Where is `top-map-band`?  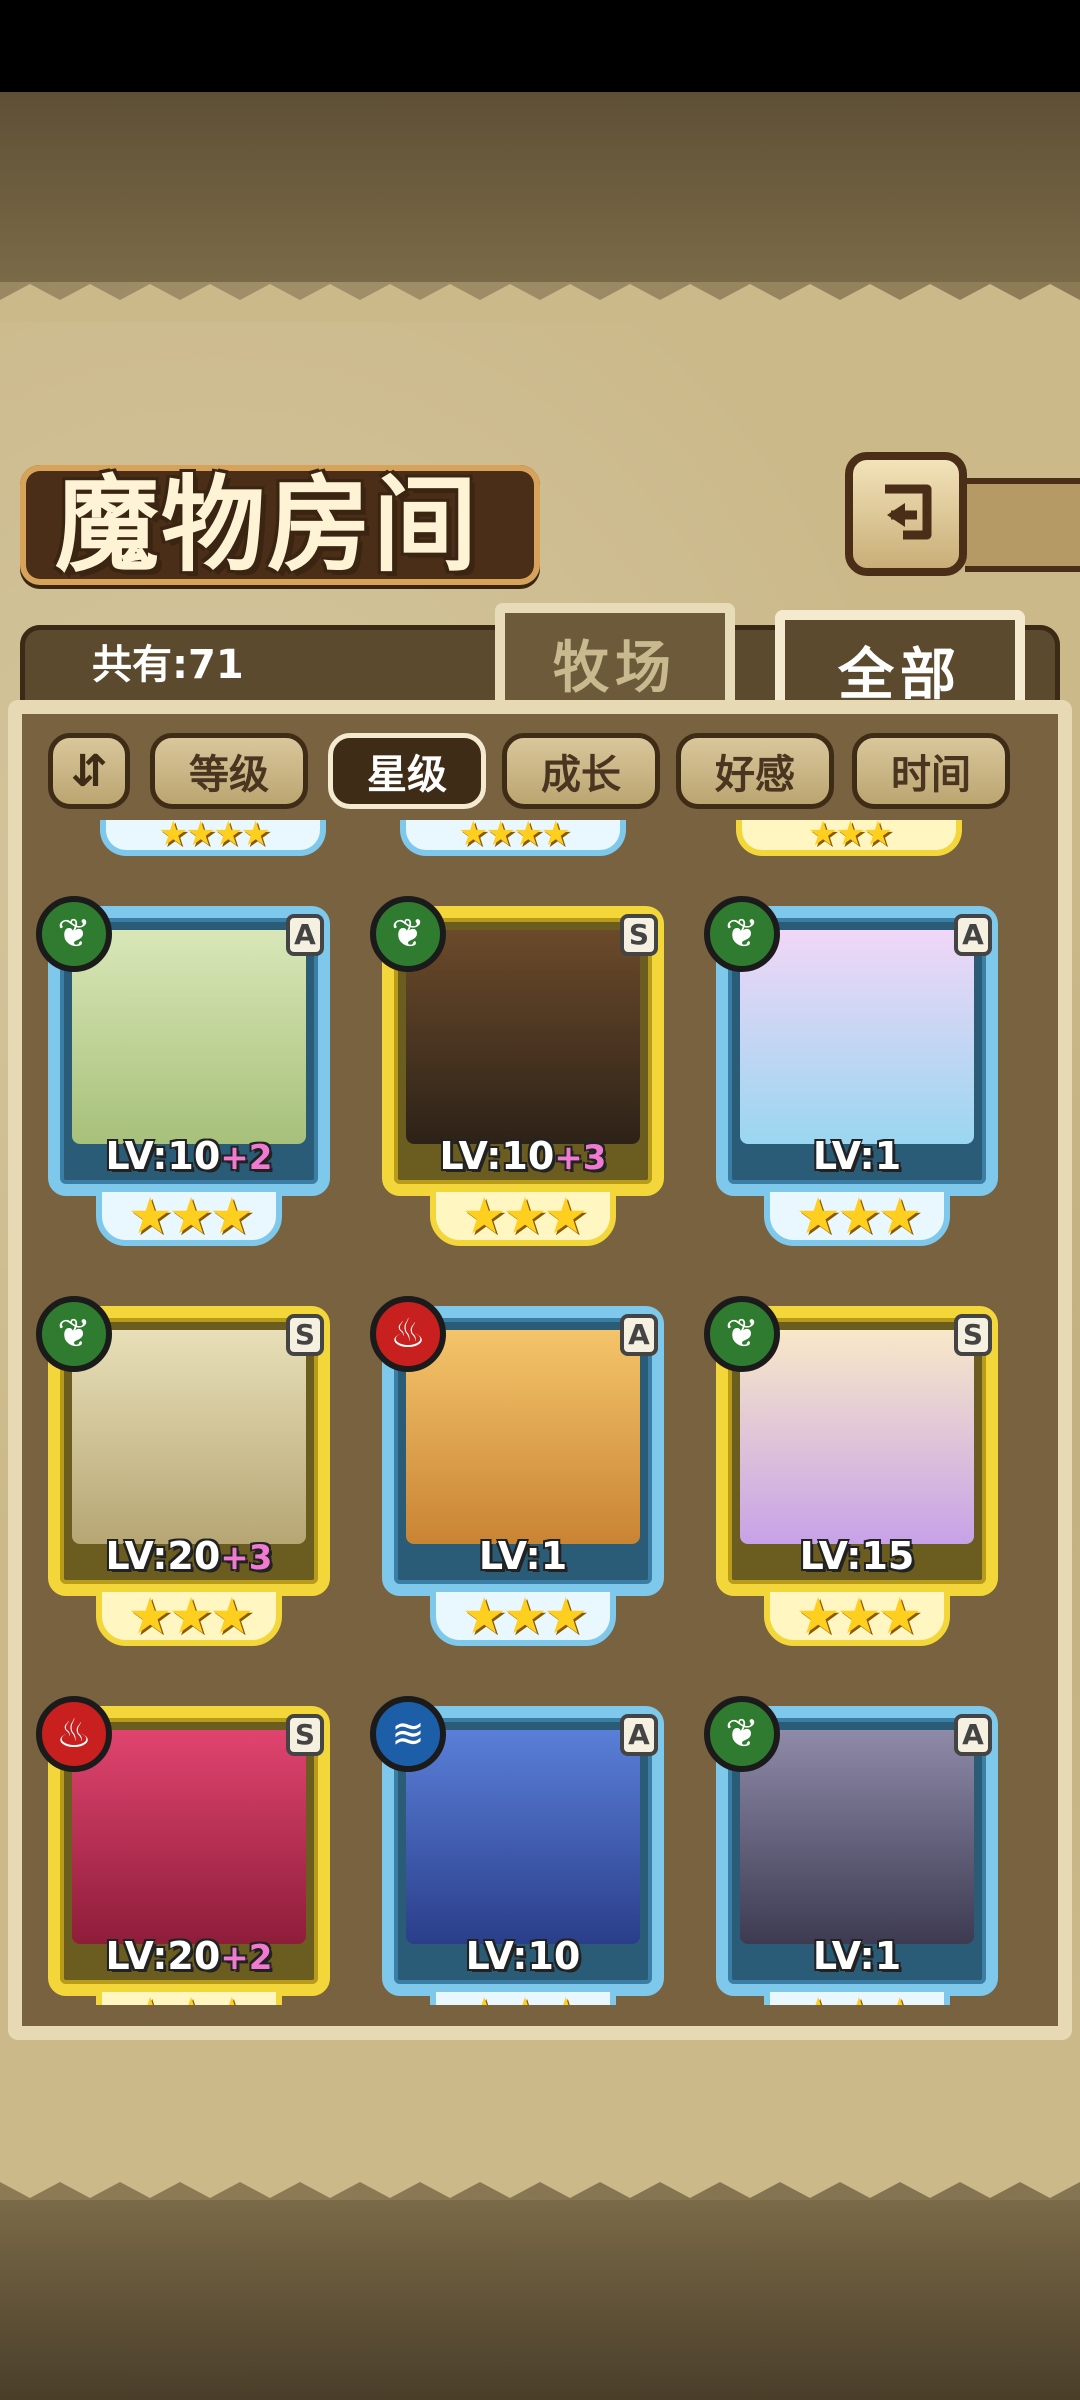
top-map-band is located at coordinates (540, 187).